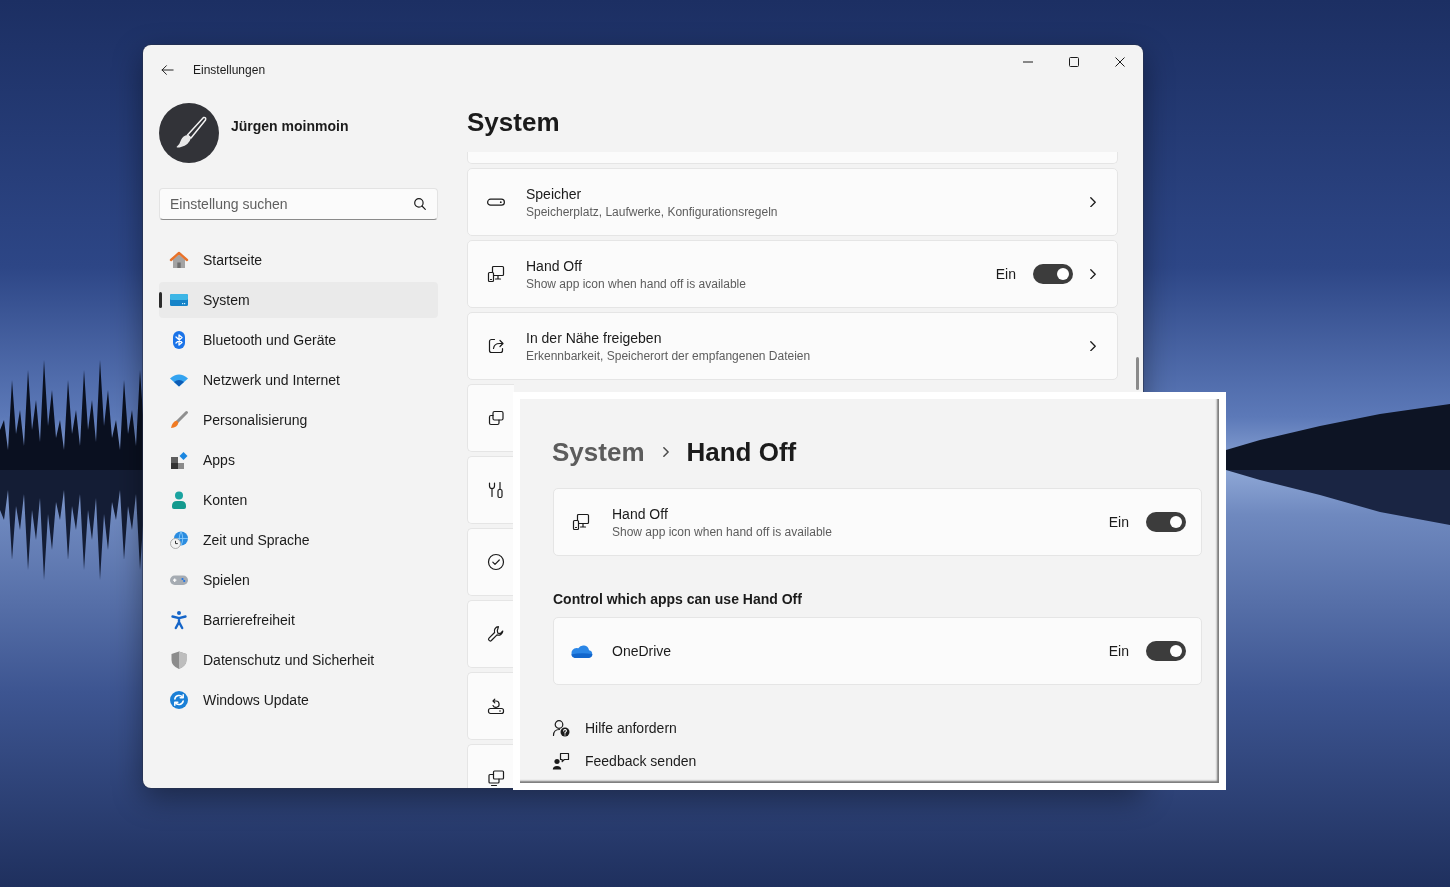  What do you see at coordinates (298, 460) in the screenshot?
I see `sidebar-item: Apps` at bounding box center [298, 460].